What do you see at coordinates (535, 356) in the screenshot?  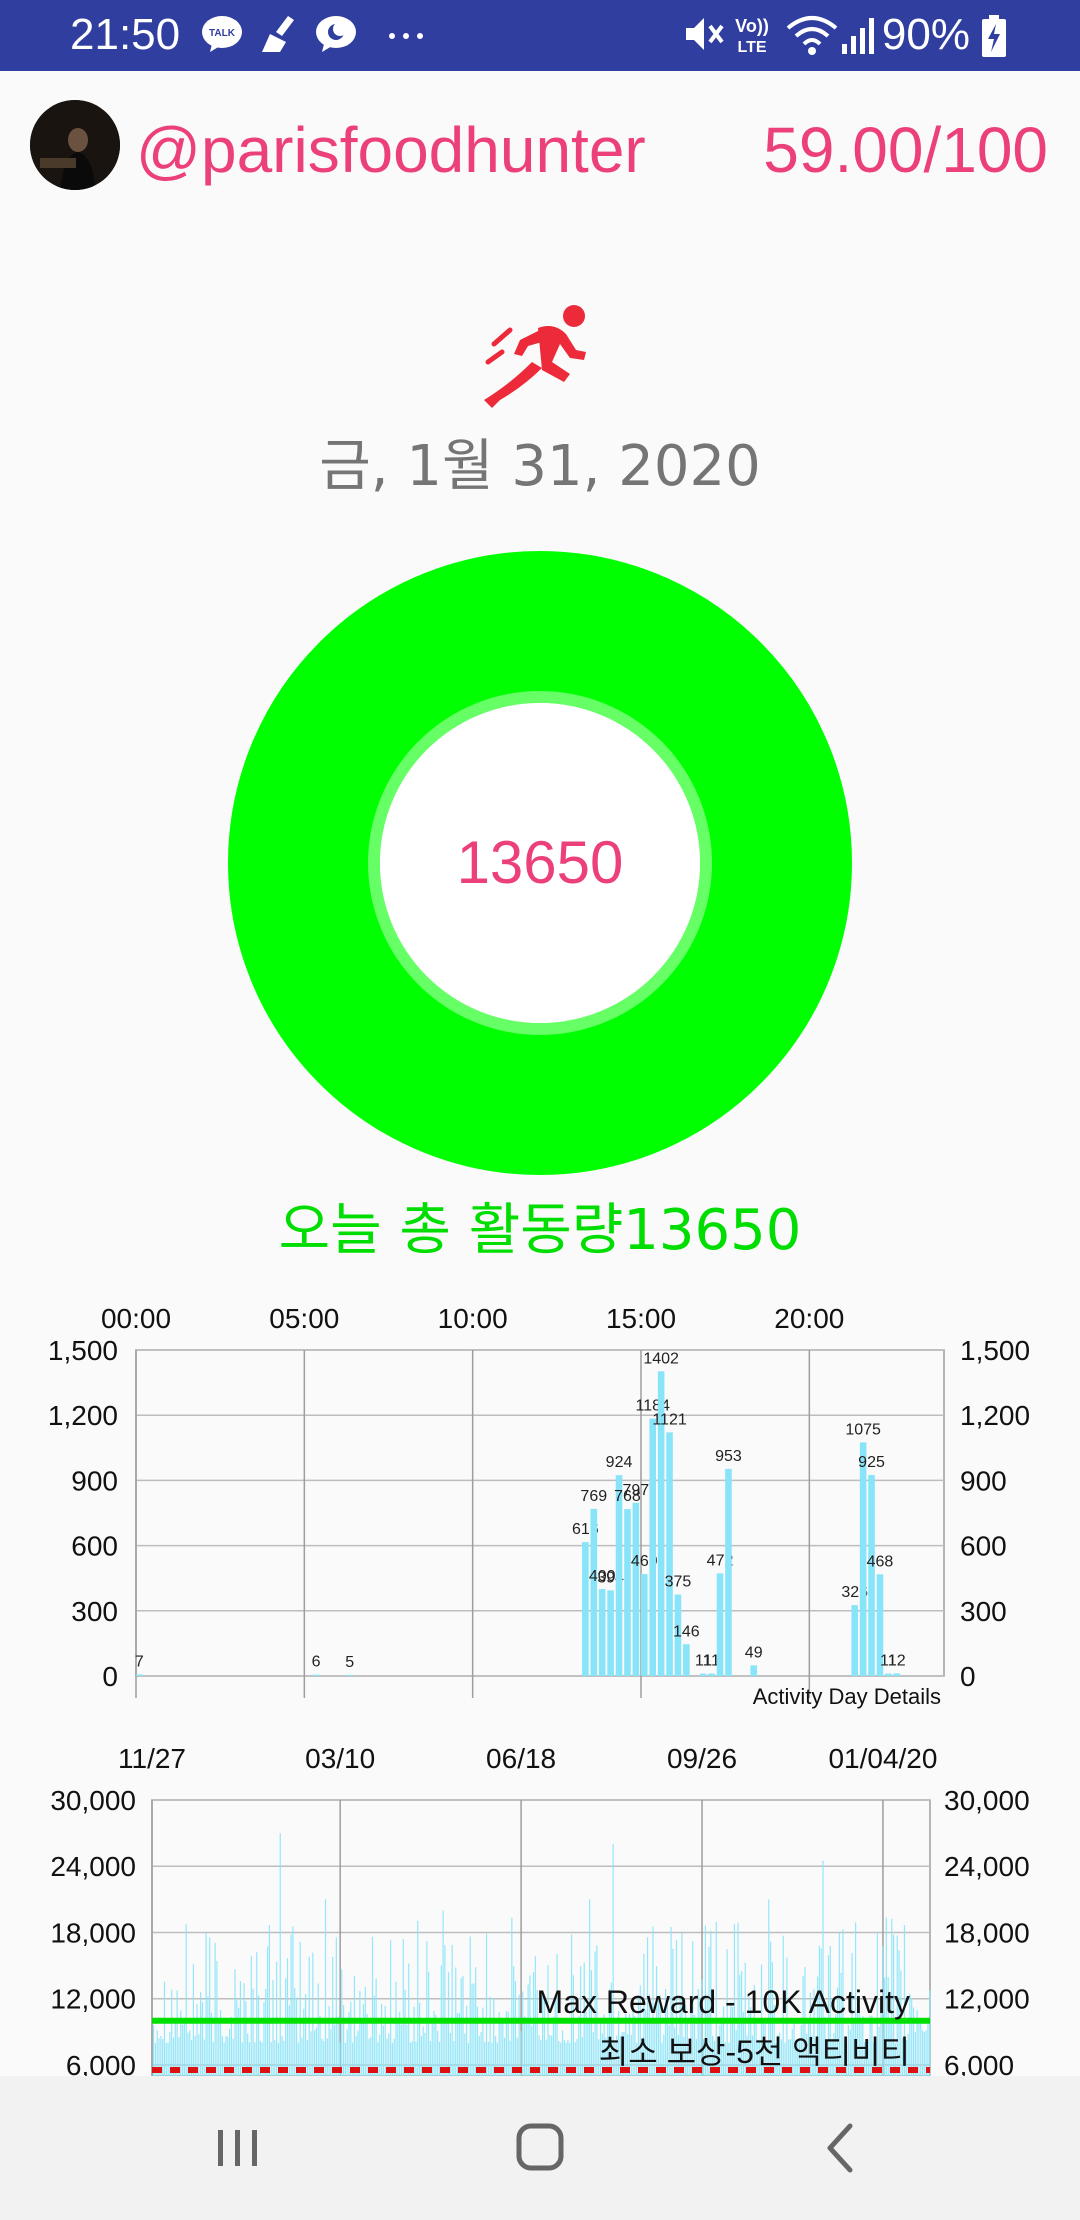 I see `runner-icon` at bounding box center [535, 356].